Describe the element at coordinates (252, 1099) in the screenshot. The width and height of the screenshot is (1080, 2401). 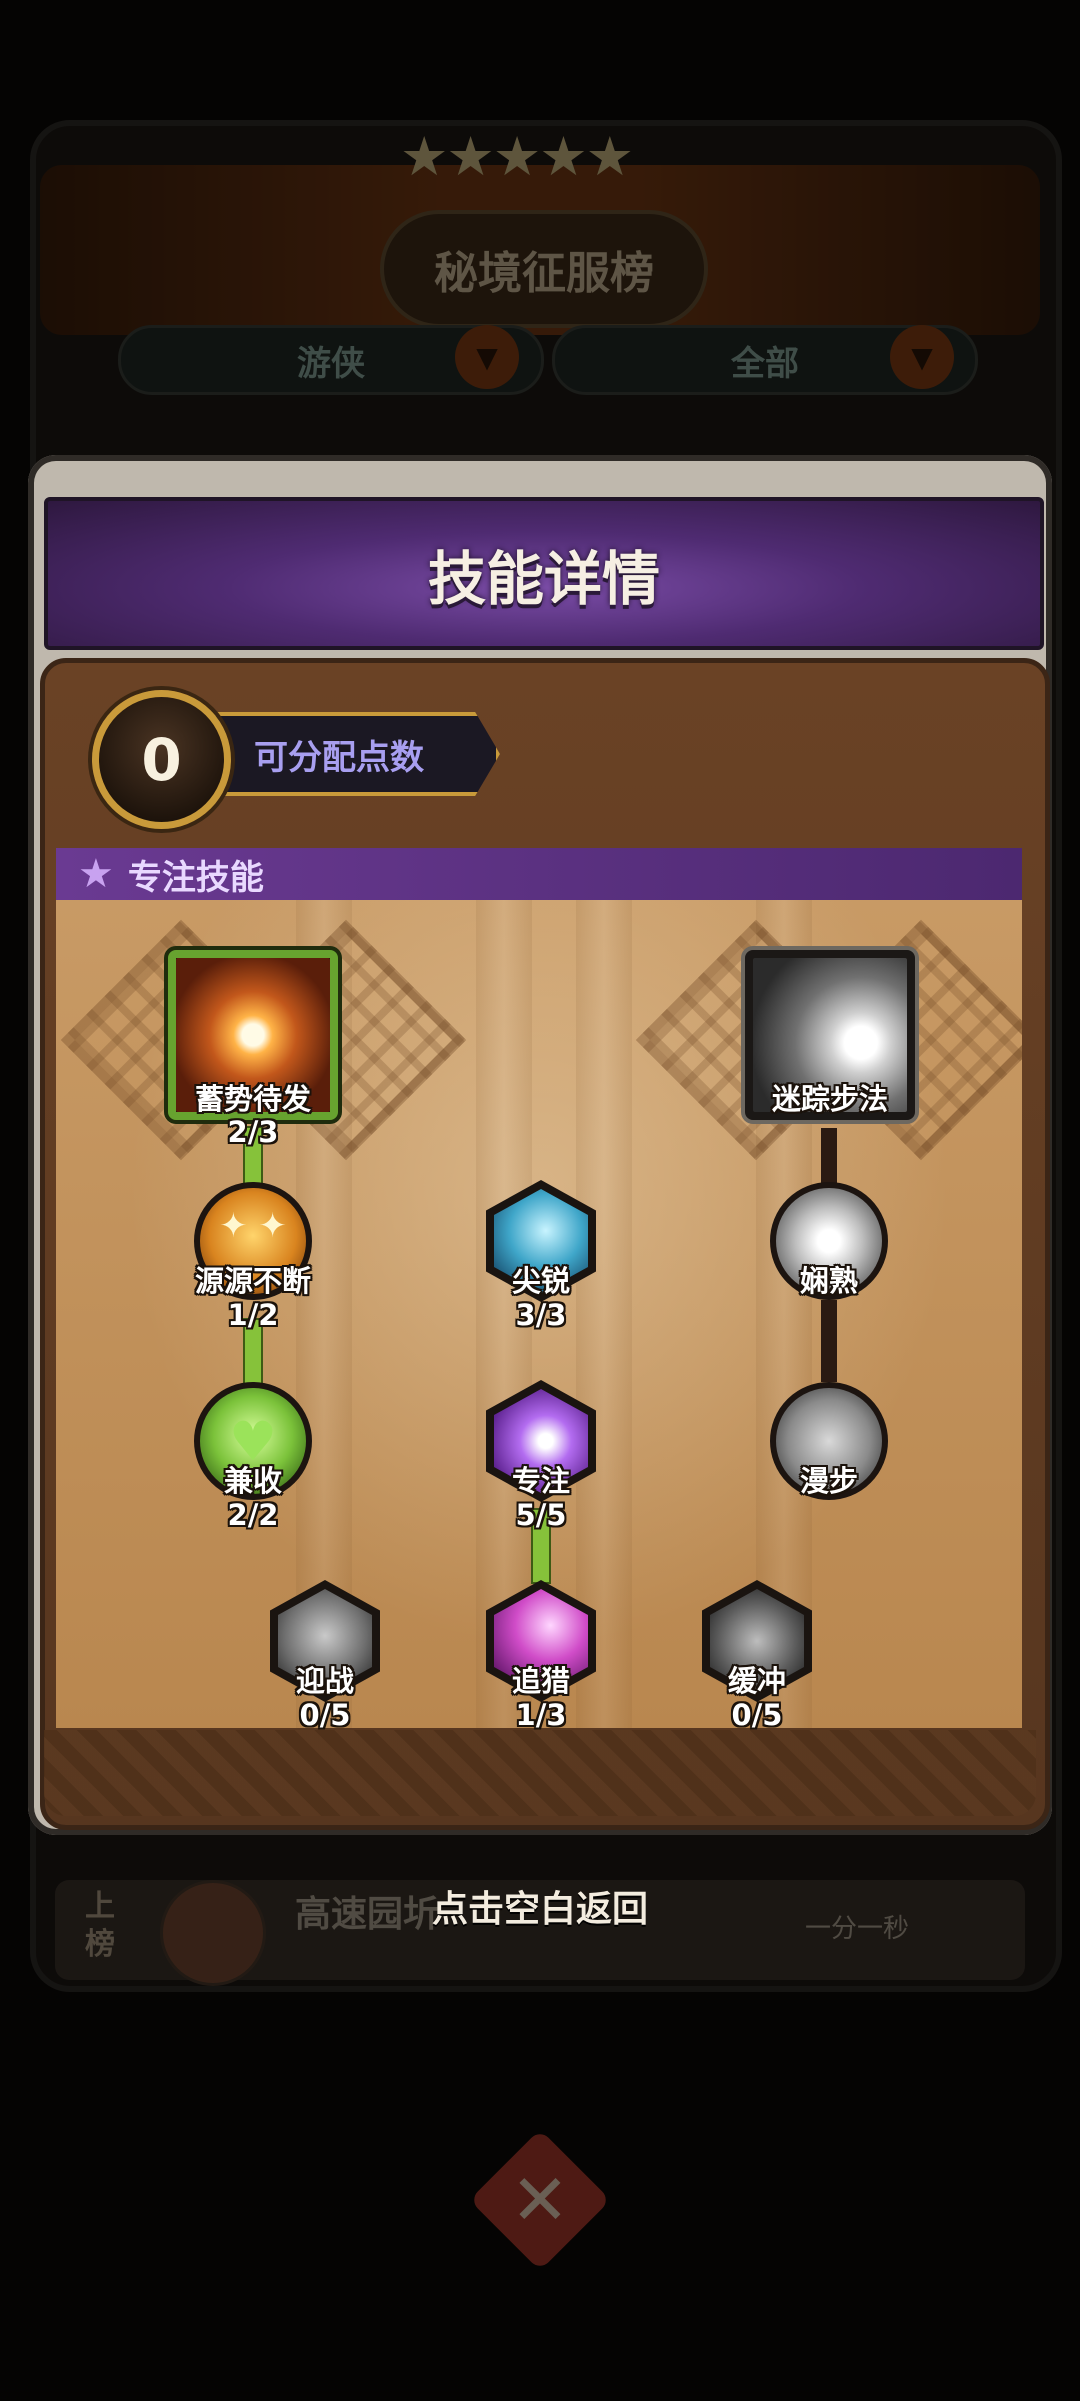
I see `skill-name: 蓄势待发` at that location.